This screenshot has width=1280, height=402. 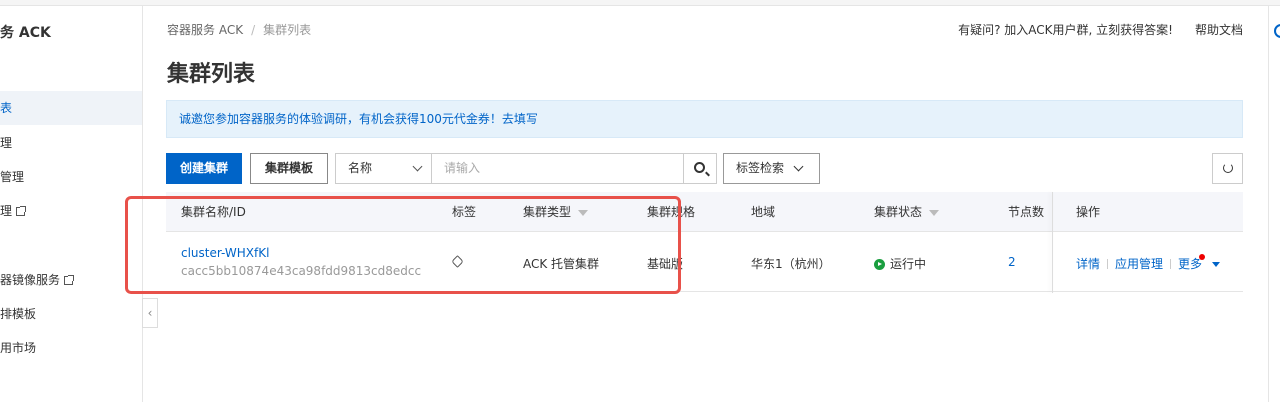 I want to click on node-count-link: 2, so click(x=1012, y=262).